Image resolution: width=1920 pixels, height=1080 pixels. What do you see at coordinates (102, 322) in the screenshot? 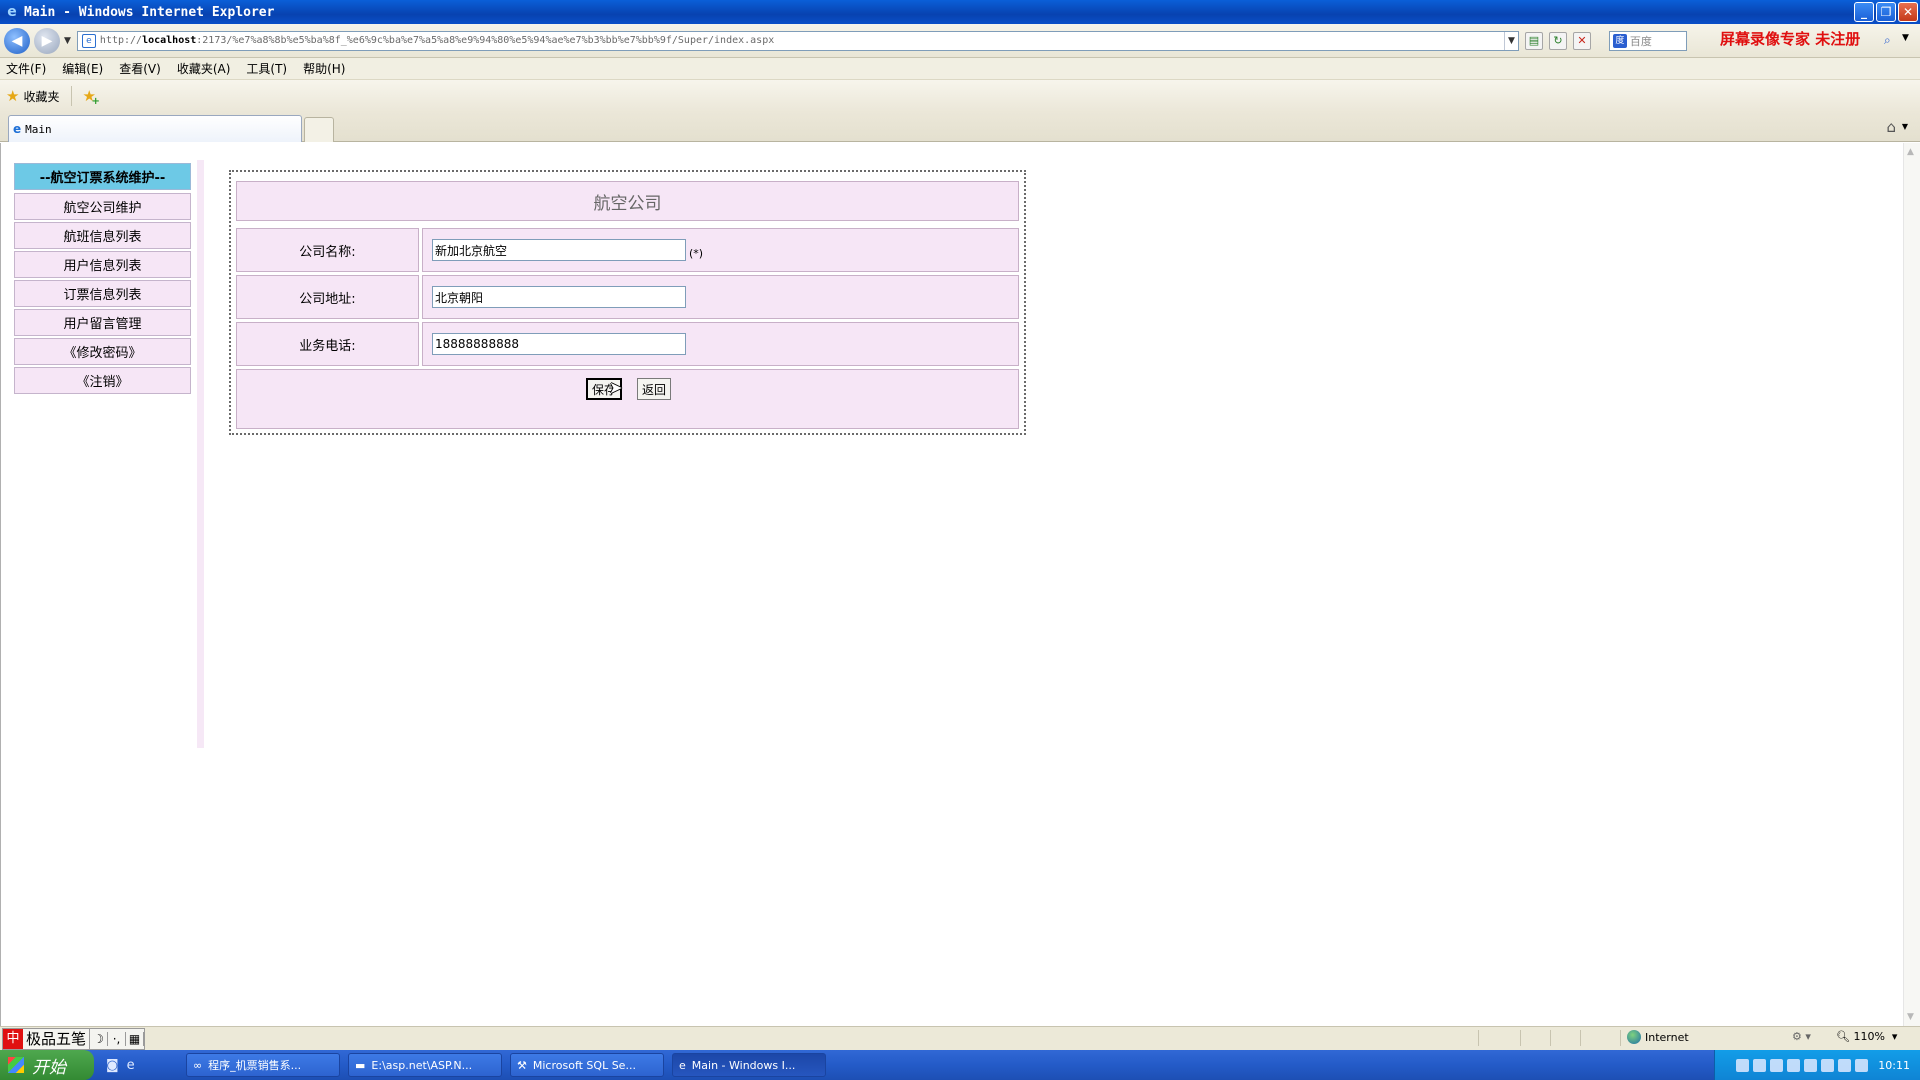
I see `sidebar-item-messages: 用户留言管理` at bounding box center [102, 322].